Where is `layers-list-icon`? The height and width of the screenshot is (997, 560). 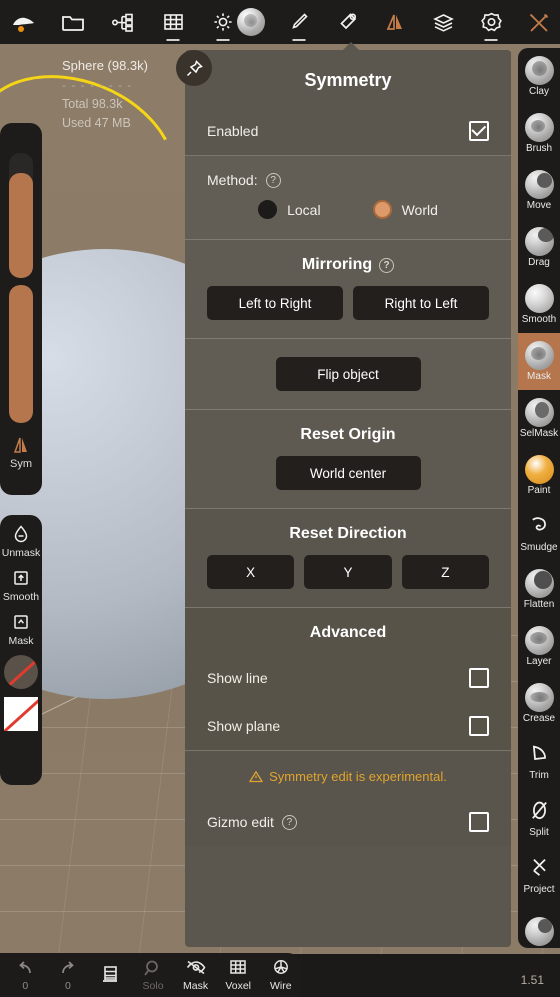 layers-list-icon is located at coordinates (111, 973).